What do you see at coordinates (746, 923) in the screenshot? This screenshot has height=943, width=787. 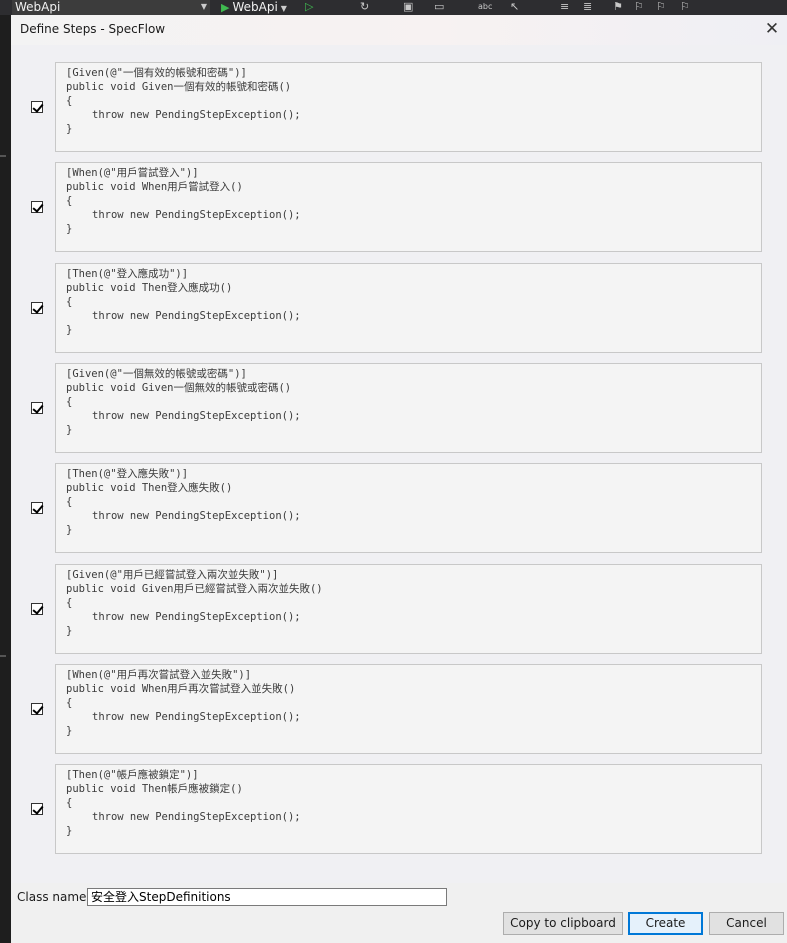 I see `cancel-button: Cancel` at bounding box center [746, 923].